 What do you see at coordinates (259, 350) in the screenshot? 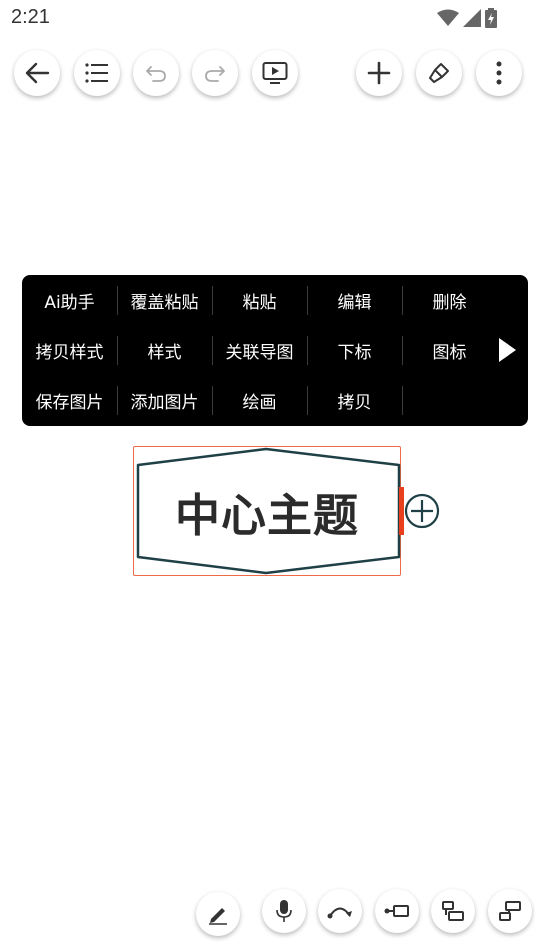
I see `menu-item-link-map: 关联导图` at bounding box center [259, 350].